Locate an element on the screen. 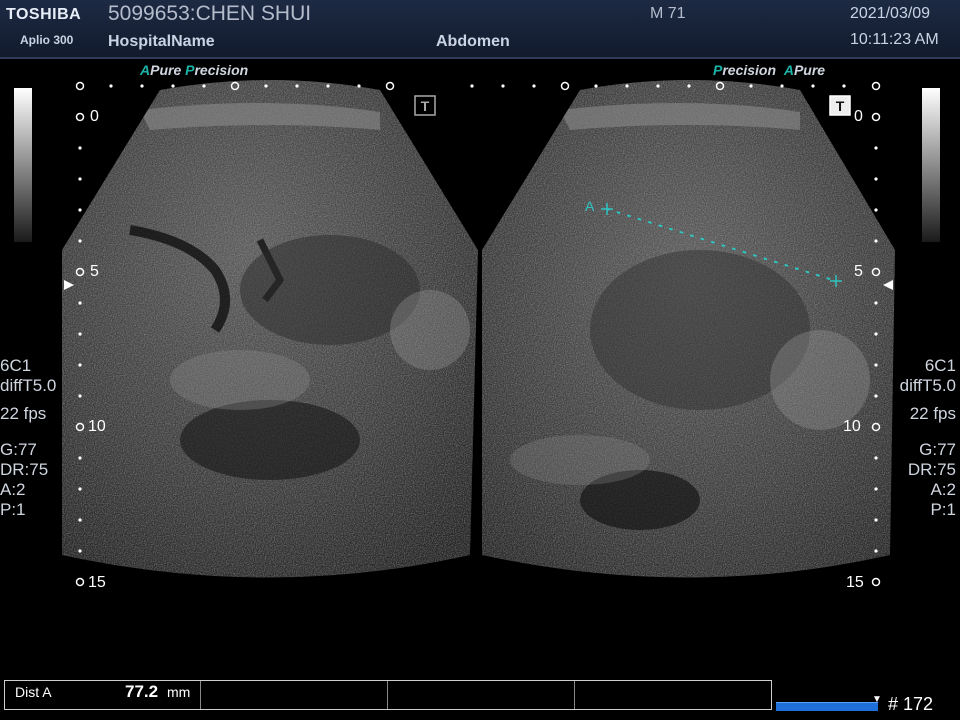  depth-label-left-0: 0 is located at coordinates (94, 116).